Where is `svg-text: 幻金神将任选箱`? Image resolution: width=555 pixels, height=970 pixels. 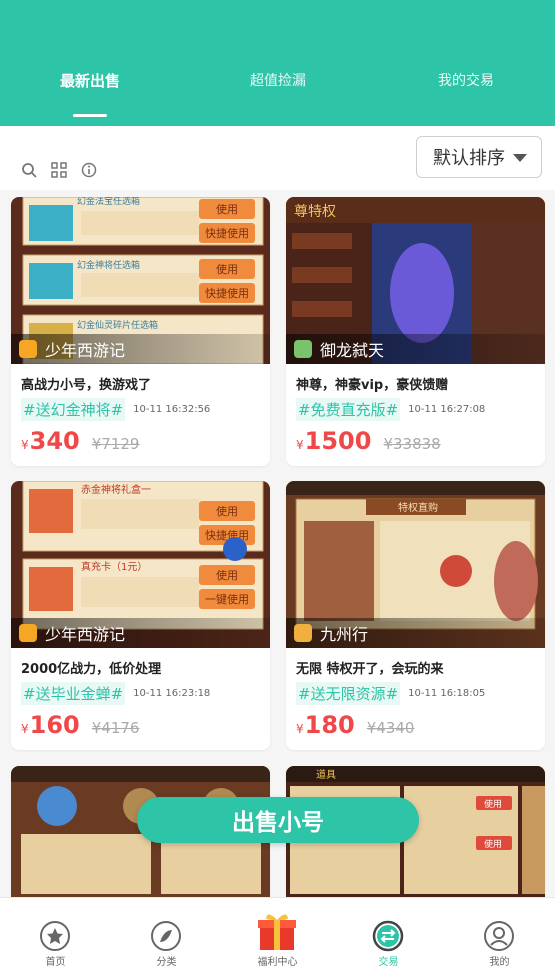 svg-text: 幻金神将任选箱 is located at coordinates (108, 265).